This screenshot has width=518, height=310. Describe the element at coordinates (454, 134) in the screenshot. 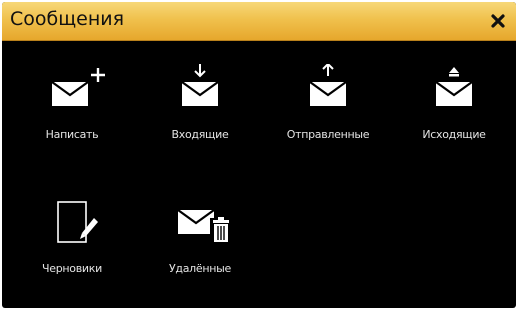

I see `outbox-label: Исходящие` at that location.